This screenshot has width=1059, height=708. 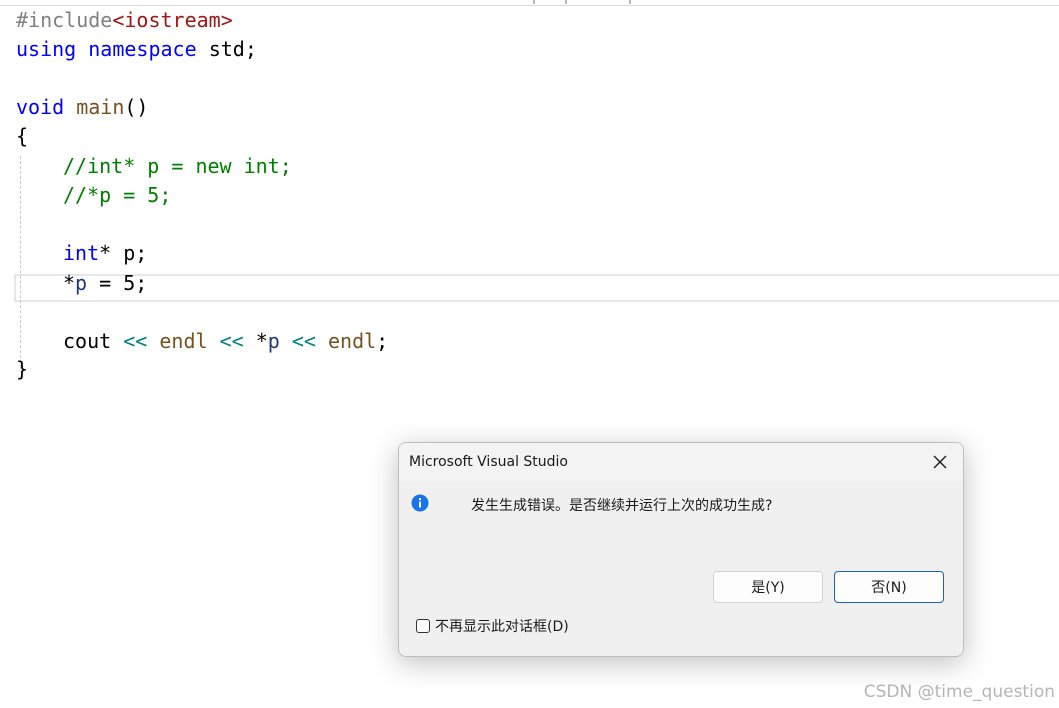 I want to click on dont-show-again-row: 不再显示此对话框(D), so click(x=492, y=626).